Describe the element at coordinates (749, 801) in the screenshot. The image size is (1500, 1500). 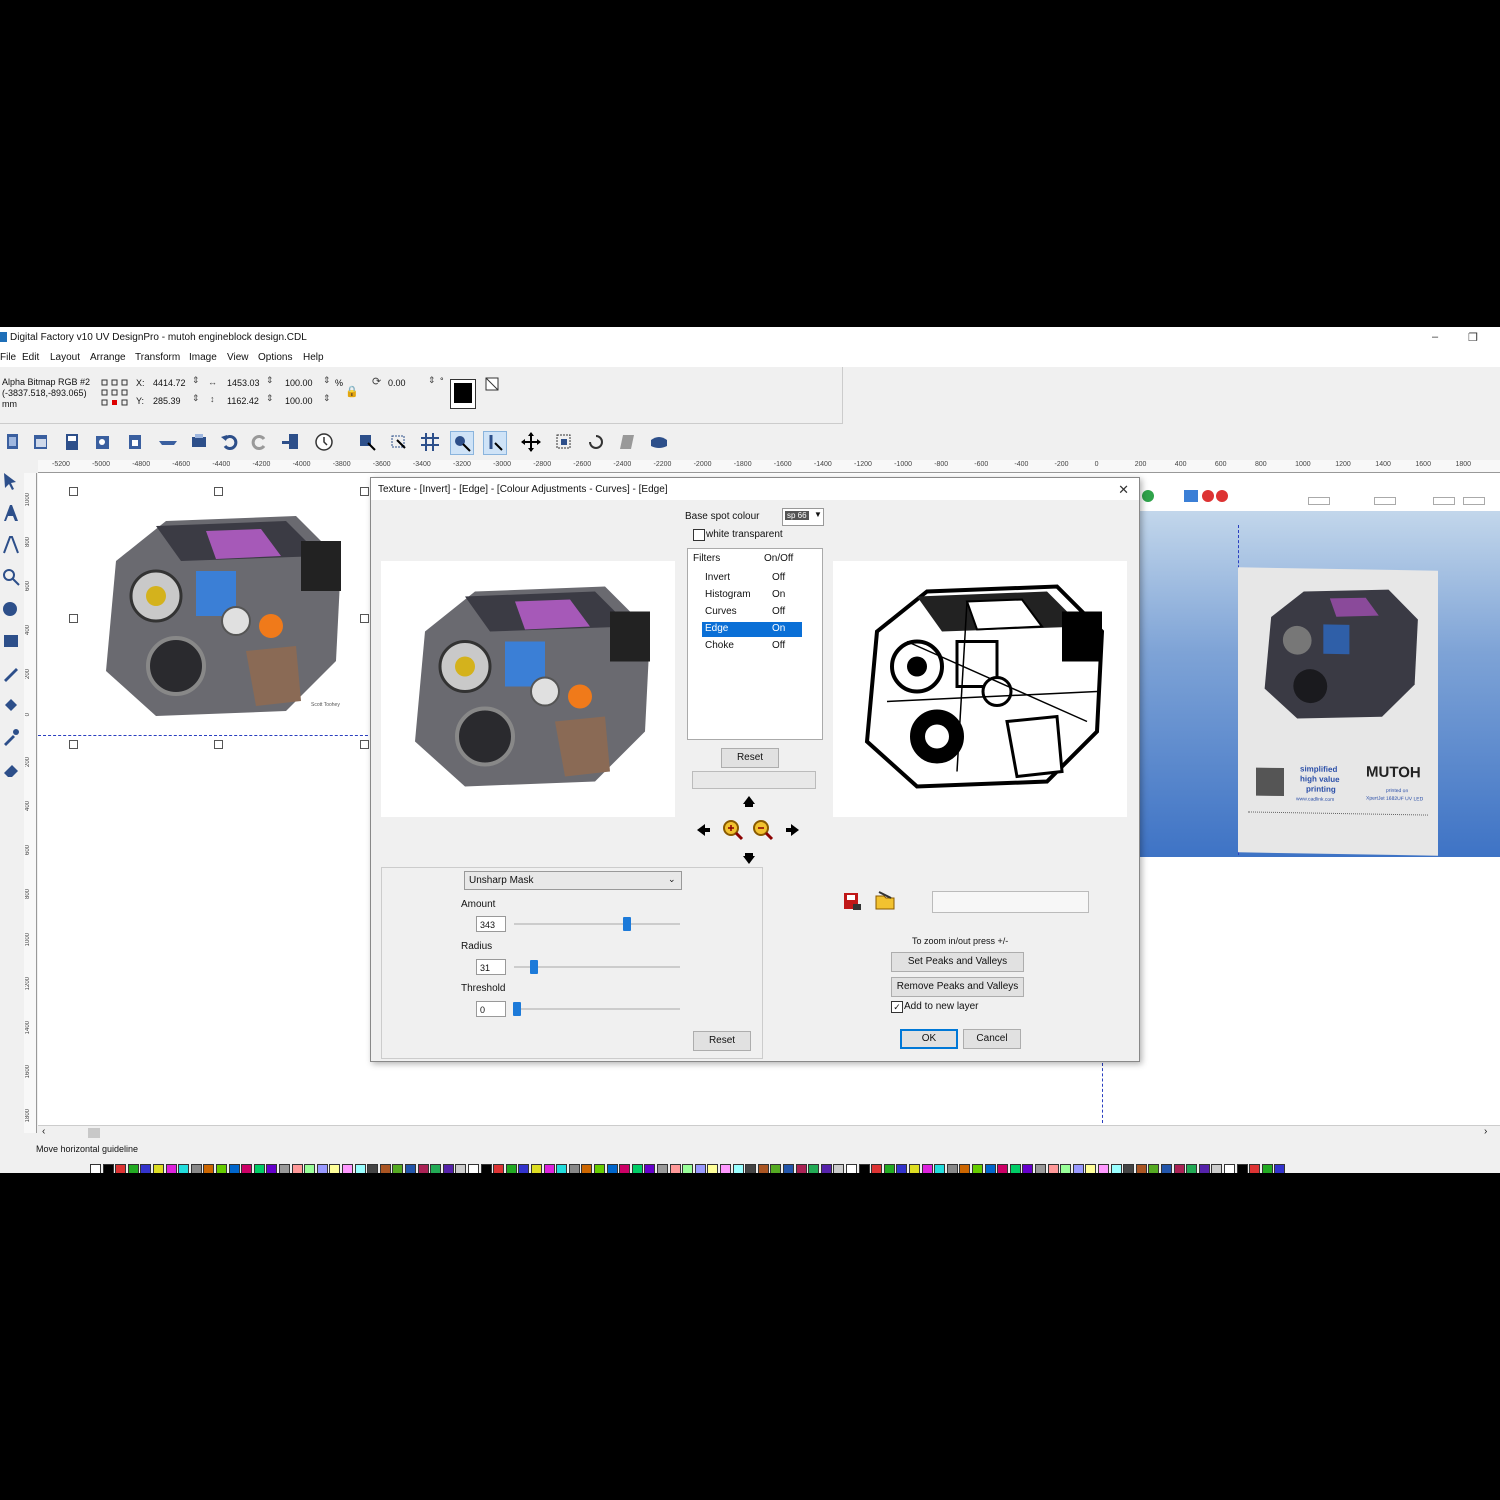
I see `arrow-up-icon` at that location.